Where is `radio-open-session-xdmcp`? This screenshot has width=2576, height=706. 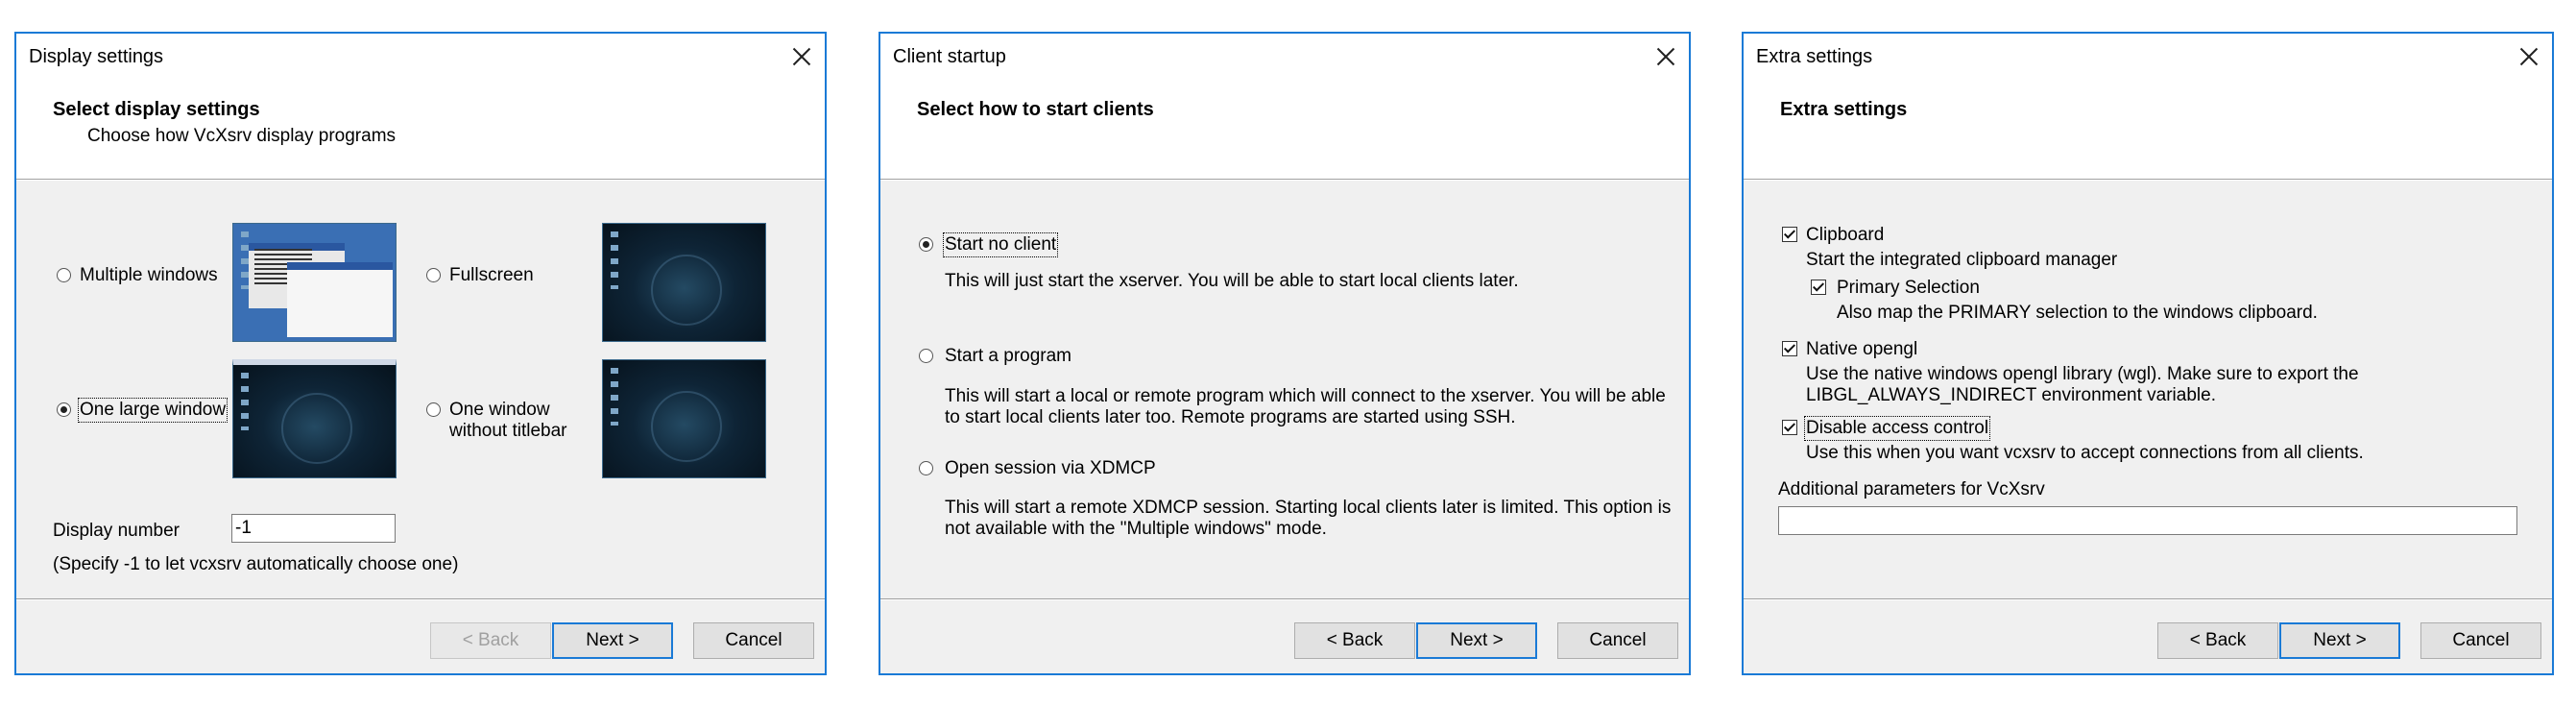 radio-open-session-xdmcp is located at coordinates (926, 468).